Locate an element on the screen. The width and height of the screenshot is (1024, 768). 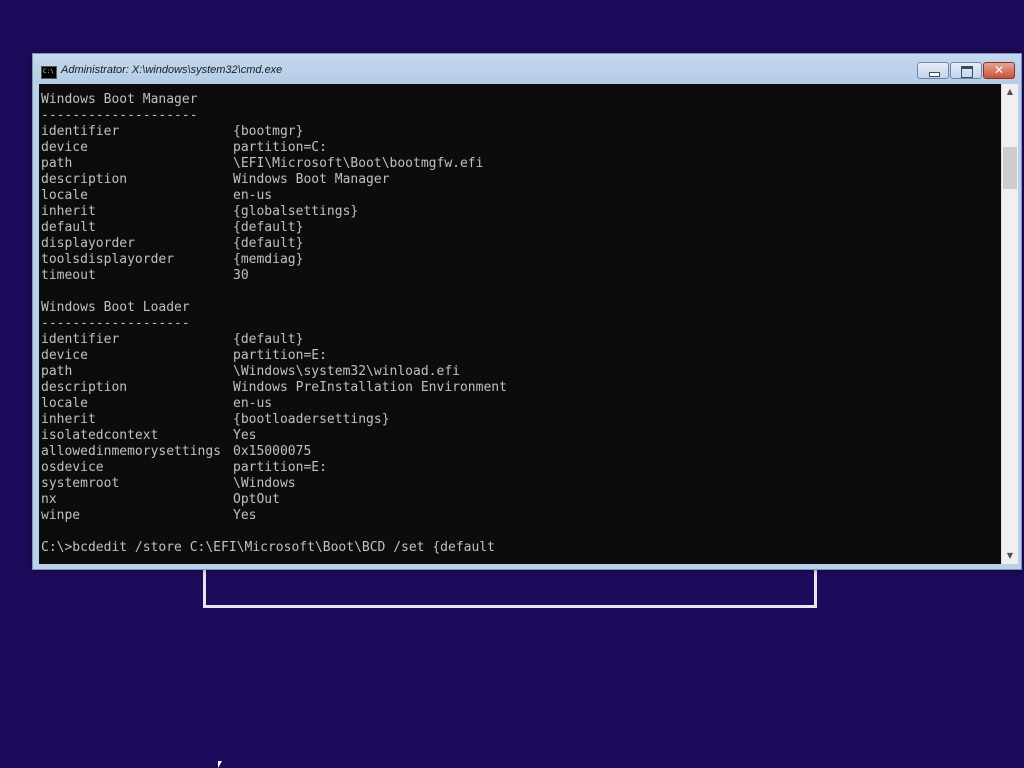
scroll-down-arrow-icon: ▼ is located at coordinates (1010, 556).